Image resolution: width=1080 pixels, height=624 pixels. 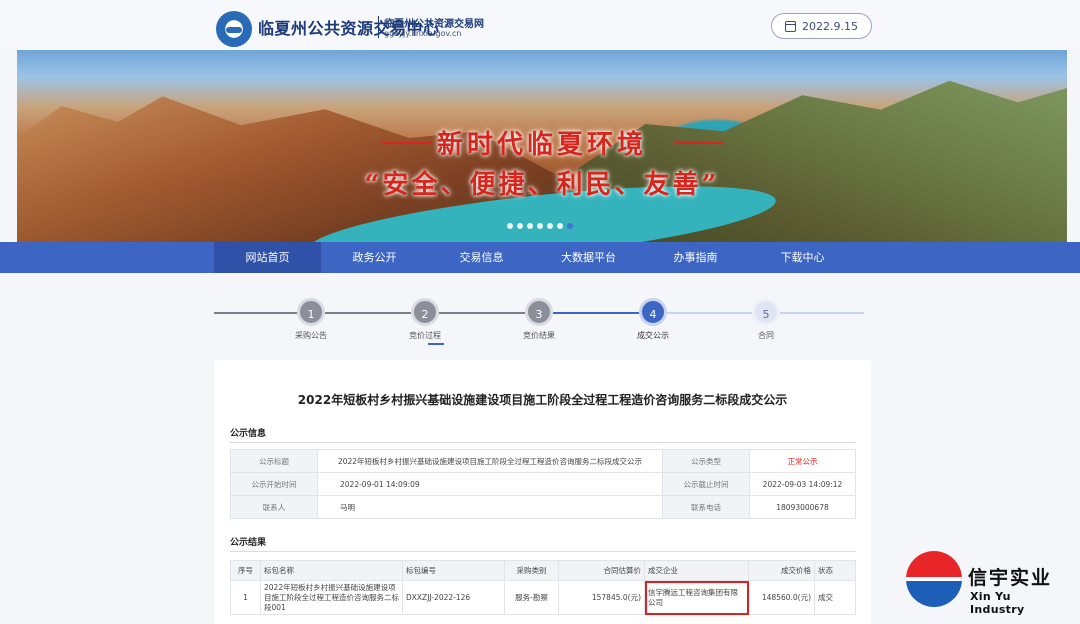 I want to click on col-header: 成交价格, so click(x=781, y=570).